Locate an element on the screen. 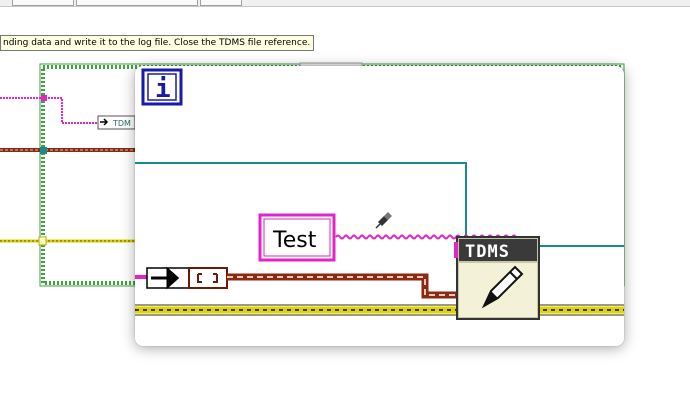 Image resolution: width=690 pixels, height=404 pixels. string-tunnel is located at coordinates (44, 98).